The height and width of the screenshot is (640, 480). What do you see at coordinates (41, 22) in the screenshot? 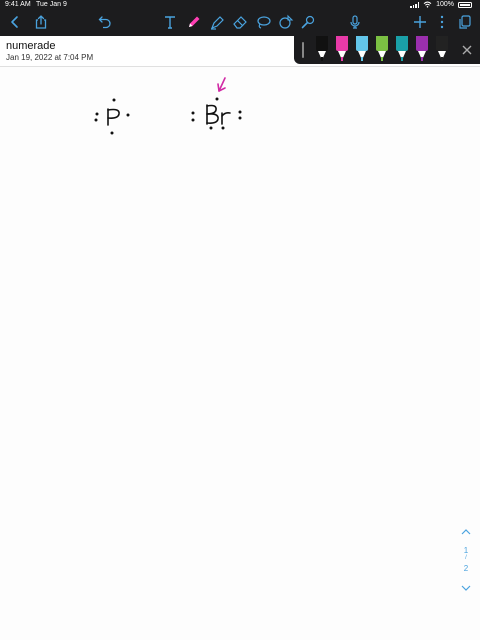
I see `share-icon` at bounding box center [41, 22].